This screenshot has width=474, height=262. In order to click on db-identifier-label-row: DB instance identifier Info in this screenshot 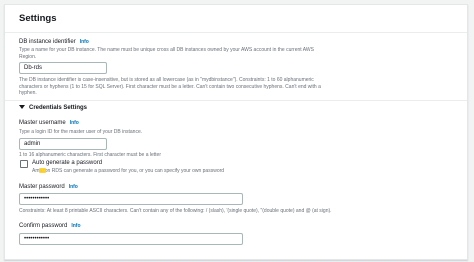, I will do `click(54, 42)`.